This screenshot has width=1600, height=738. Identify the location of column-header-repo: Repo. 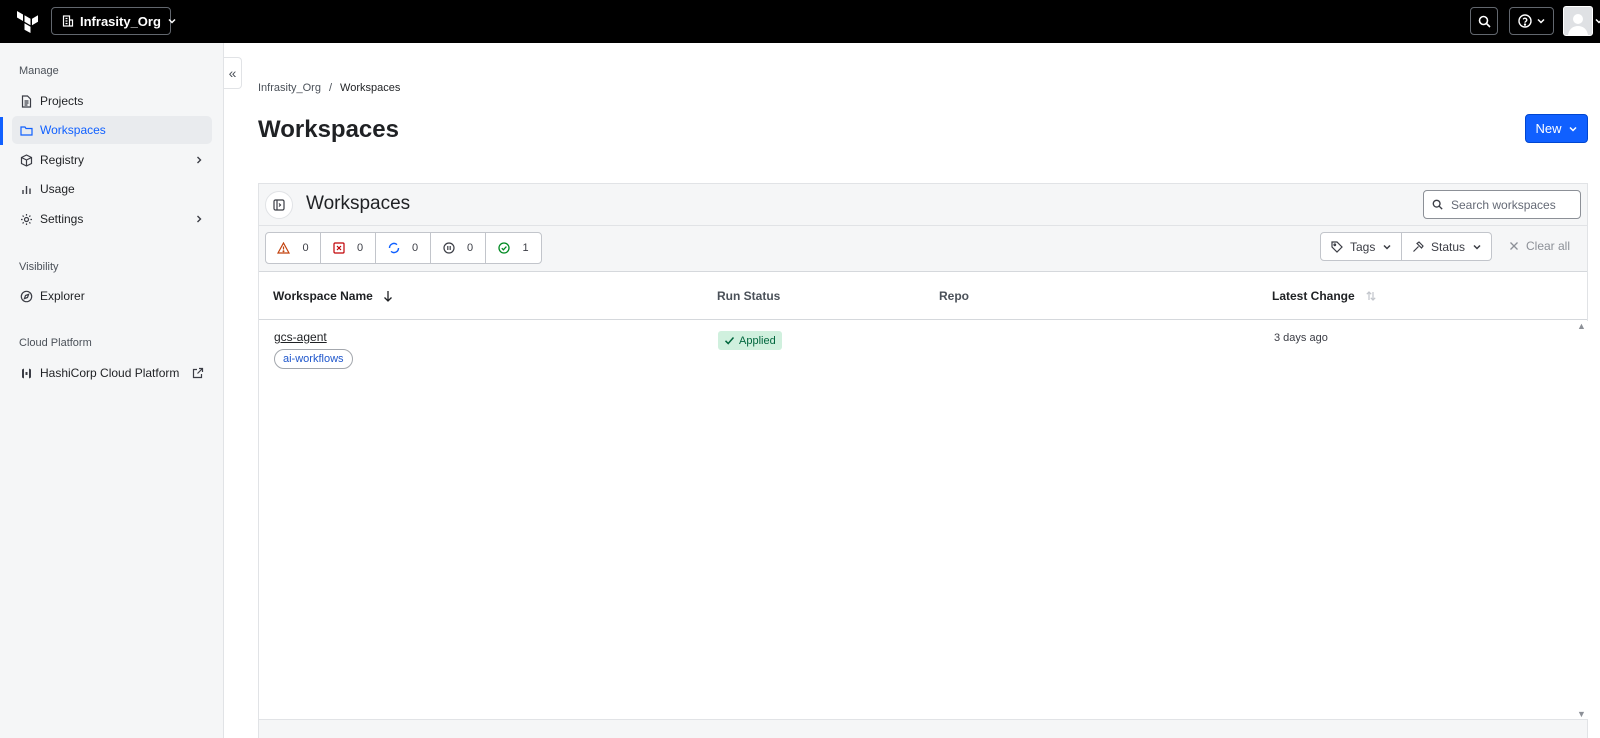
(954, 296).